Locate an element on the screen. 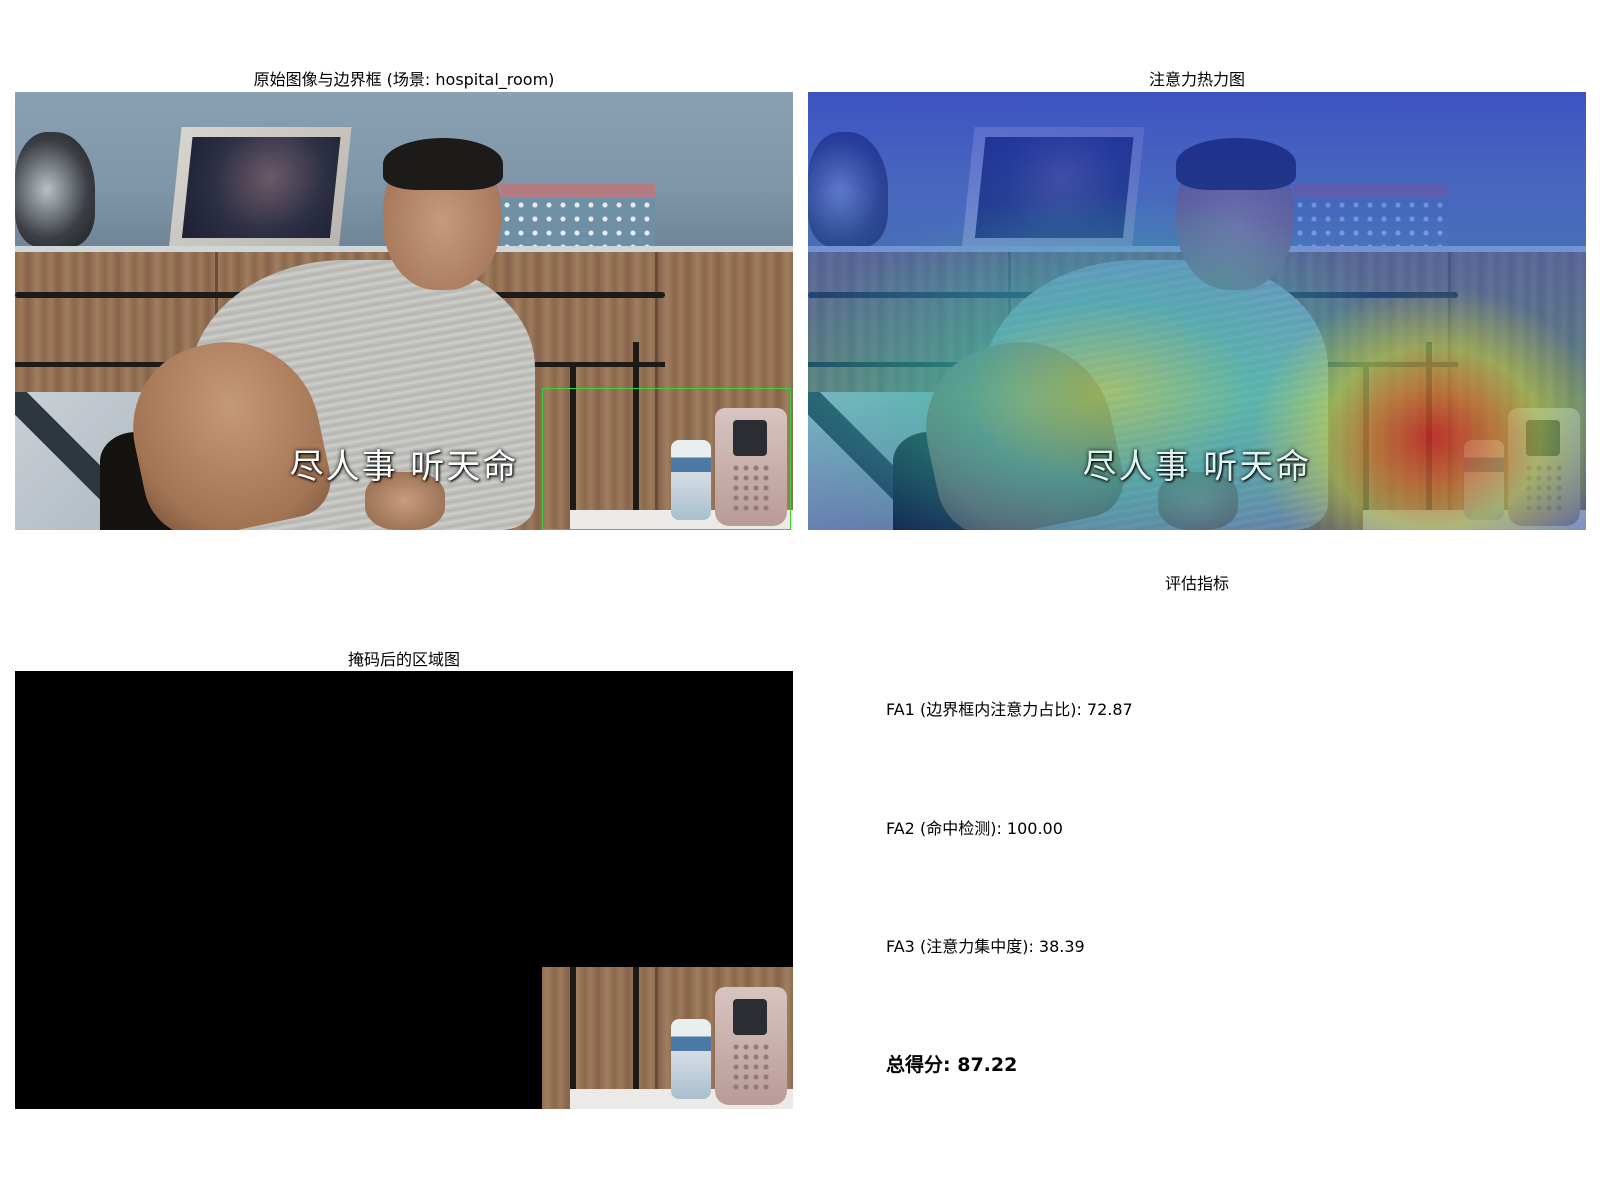  metric-fa1: FA1 (边界框内注意力占比): 72.87 is located at coordinates (1009, 709).